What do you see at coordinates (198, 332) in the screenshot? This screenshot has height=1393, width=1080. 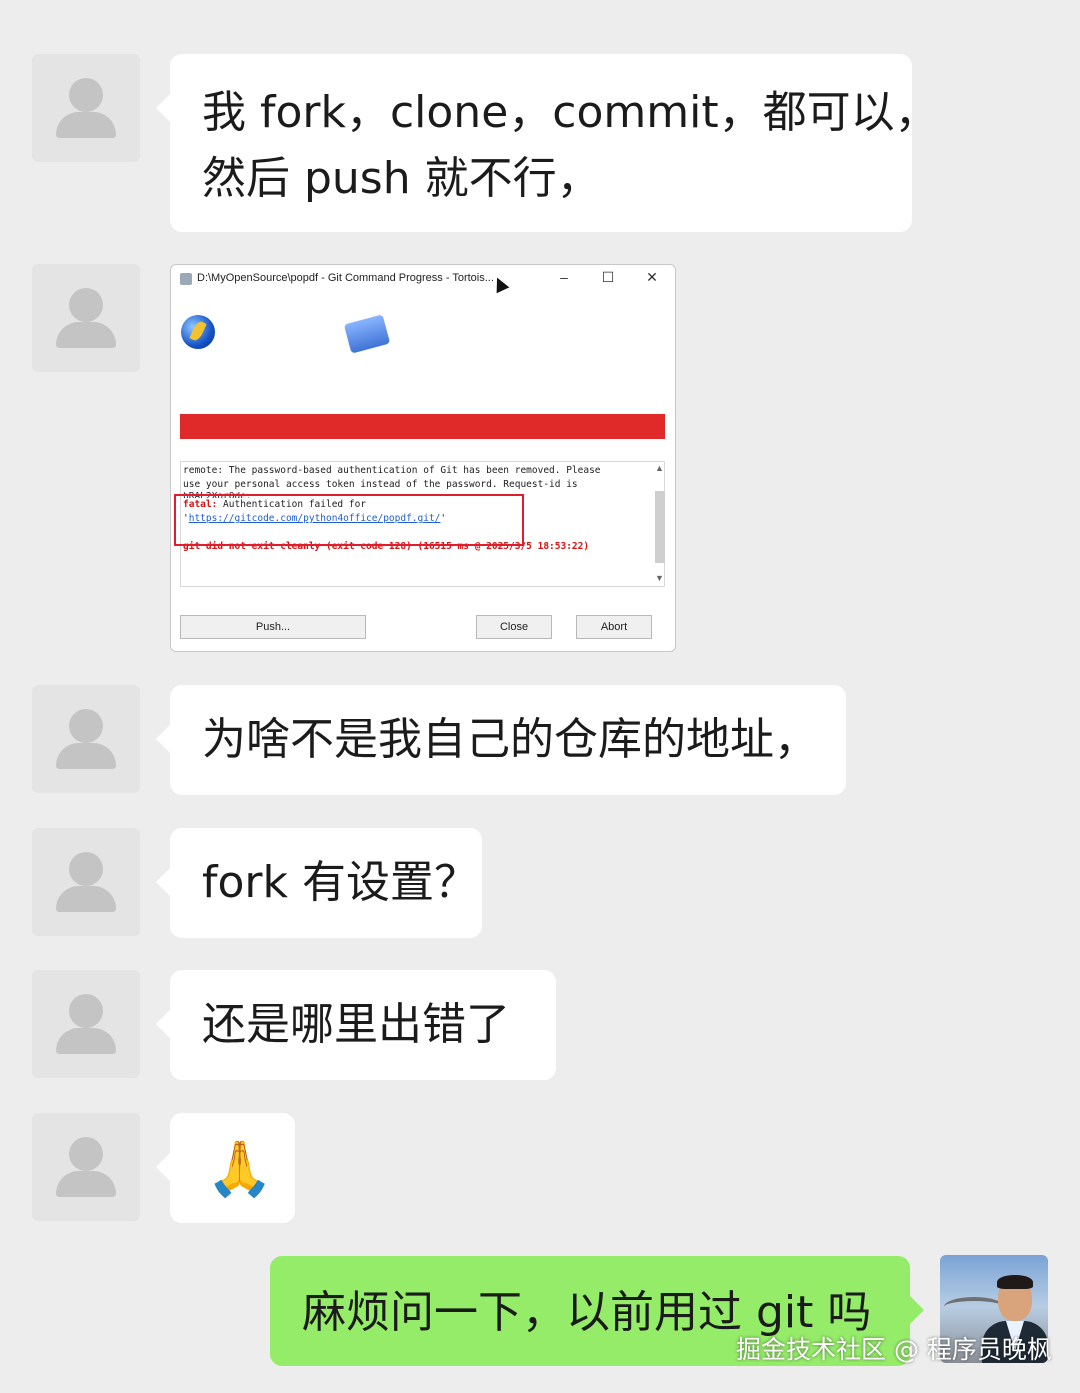 I see `globe-icon` at bounding box center [198, 332].